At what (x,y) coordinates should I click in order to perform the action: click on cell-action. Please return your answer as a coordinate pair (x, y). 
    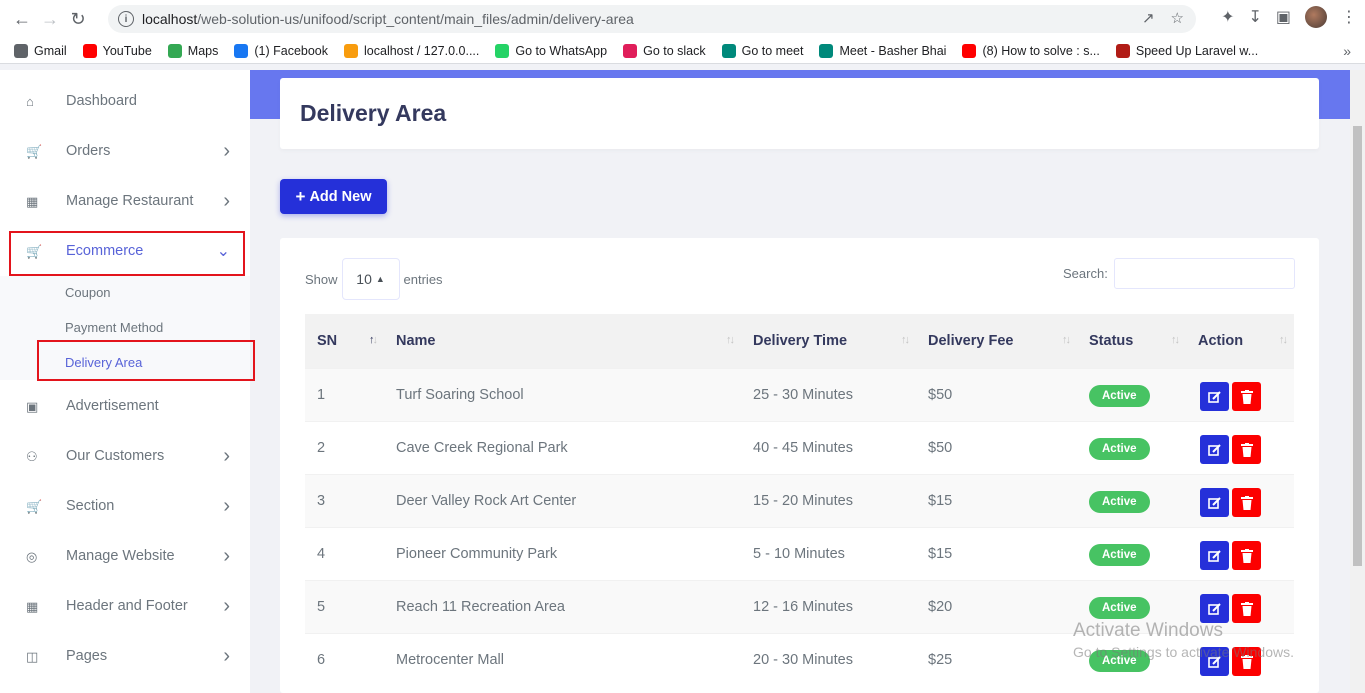
    Looking at the image, I should click on (1240, 447).